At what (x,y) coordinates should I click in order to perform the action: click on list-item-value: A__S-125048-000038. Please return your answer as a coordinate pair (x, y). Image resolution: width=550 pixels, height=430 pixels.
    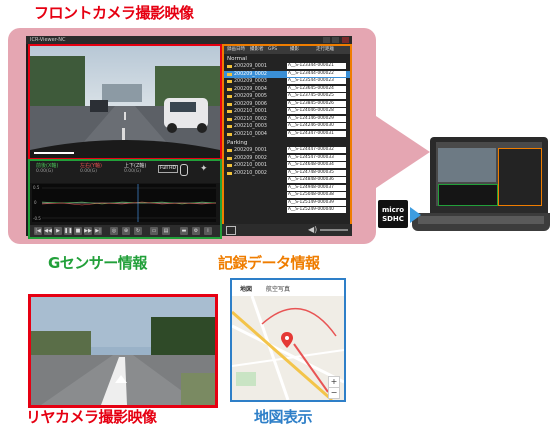
    Looking at the image, I should click on (316, 195).